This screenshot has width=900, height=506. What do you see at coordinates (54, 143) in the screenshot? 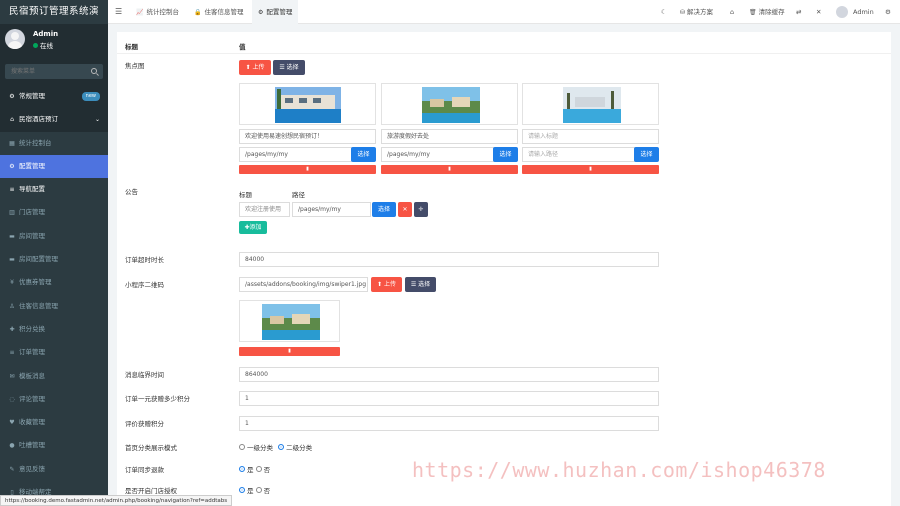
I see `sidebar-item-dashboard: ▦ 统计控制台` at bounding box center [54, 143].